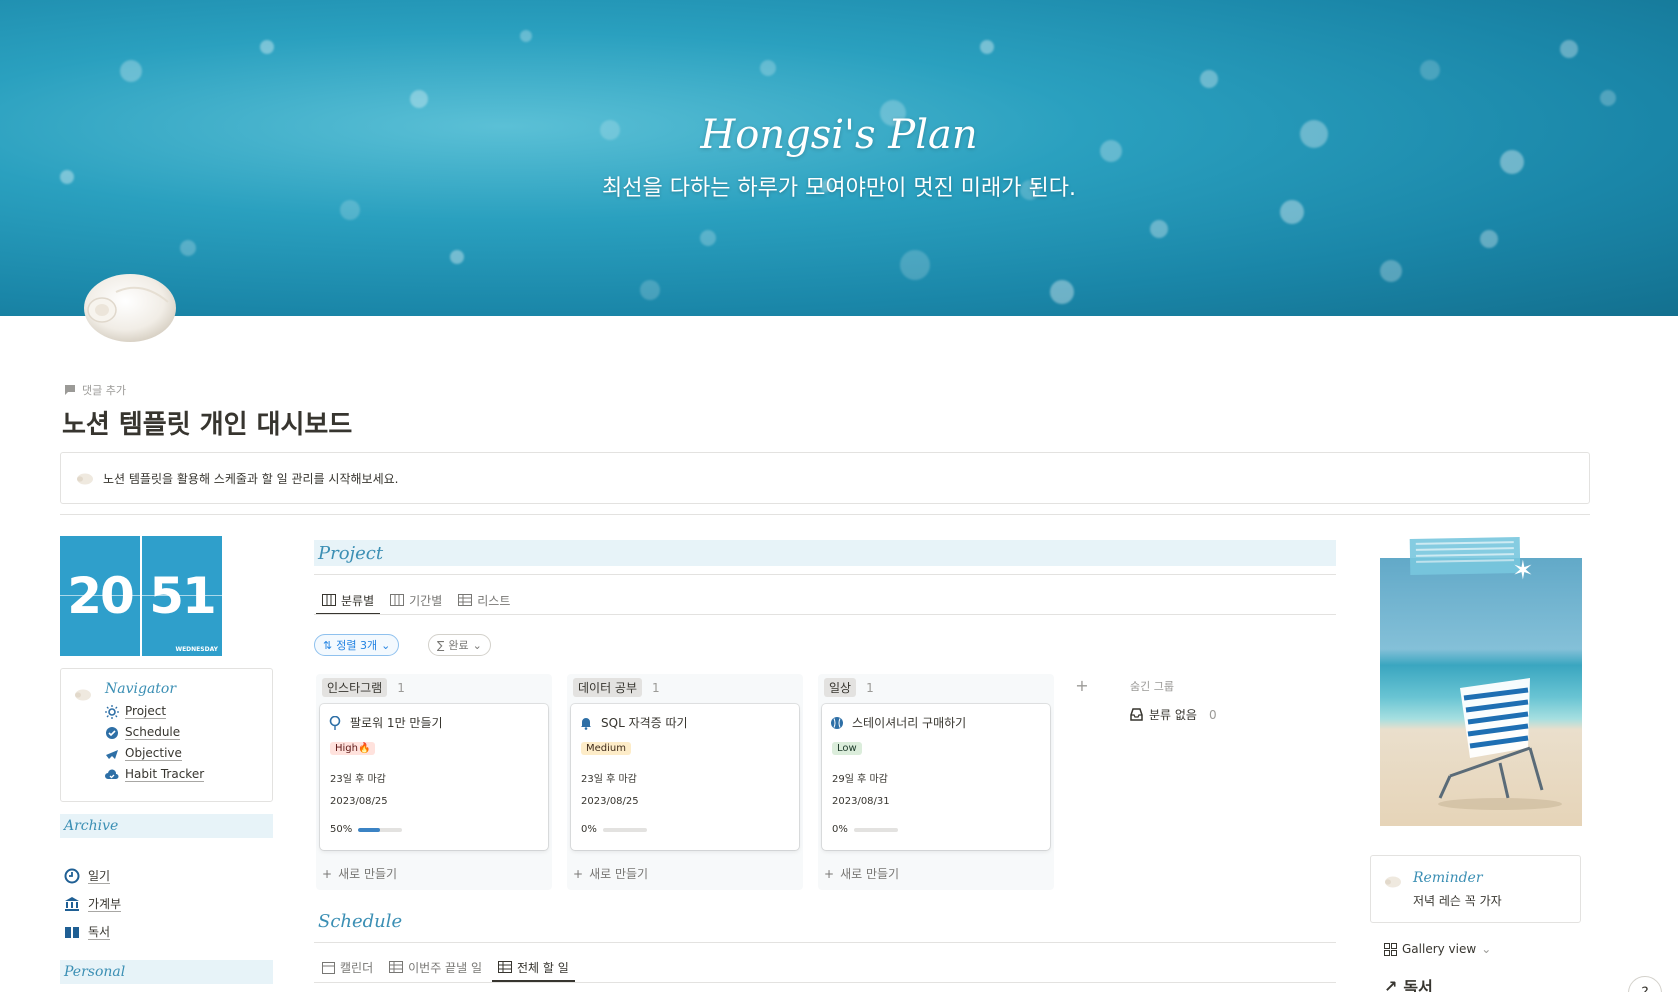 Image resolution: width=1678 pixels, height=992 pixels. Describe the element at coordinates (154, 732) in the screenshot. I see `nav-link-schedule: Schedule` at that location.